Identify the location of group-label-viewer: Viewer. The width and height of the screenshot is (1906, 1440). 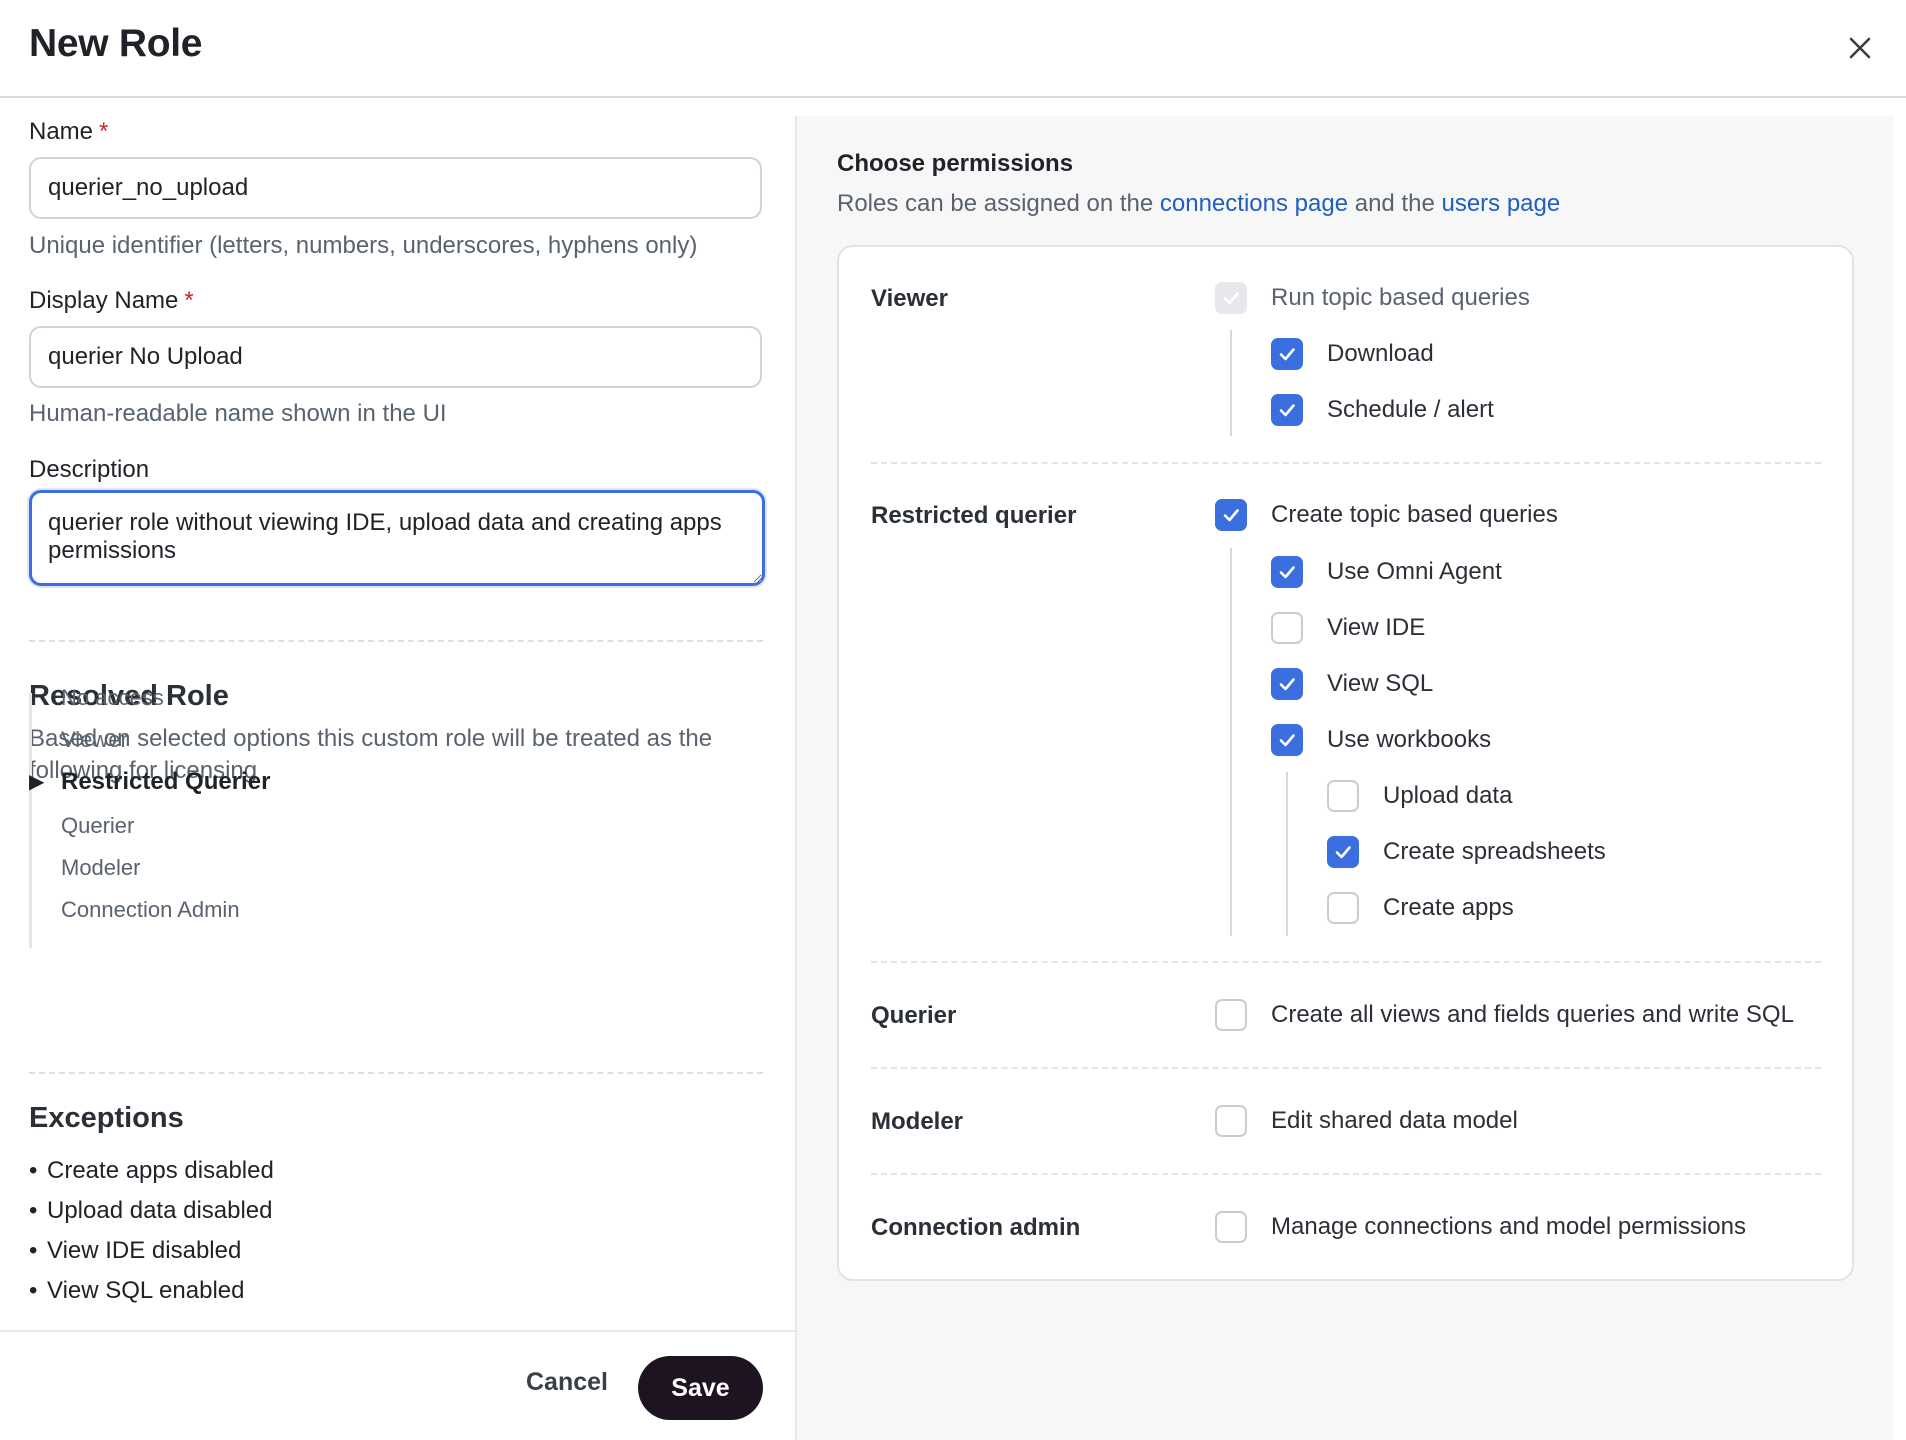
(909, 298).